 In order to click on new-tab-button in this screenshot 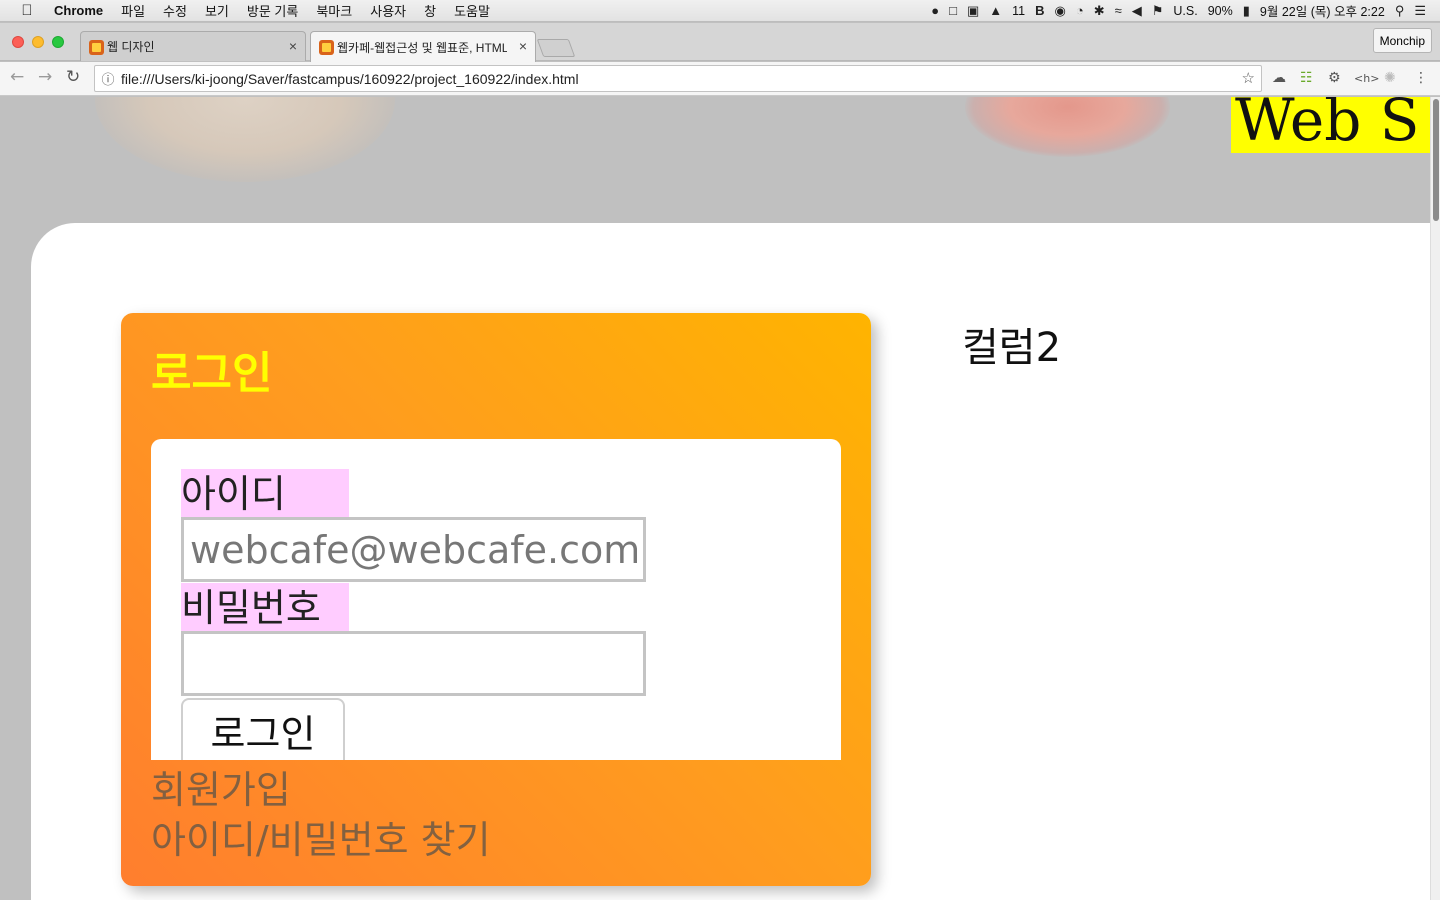, I will do `click(556, 48)`.